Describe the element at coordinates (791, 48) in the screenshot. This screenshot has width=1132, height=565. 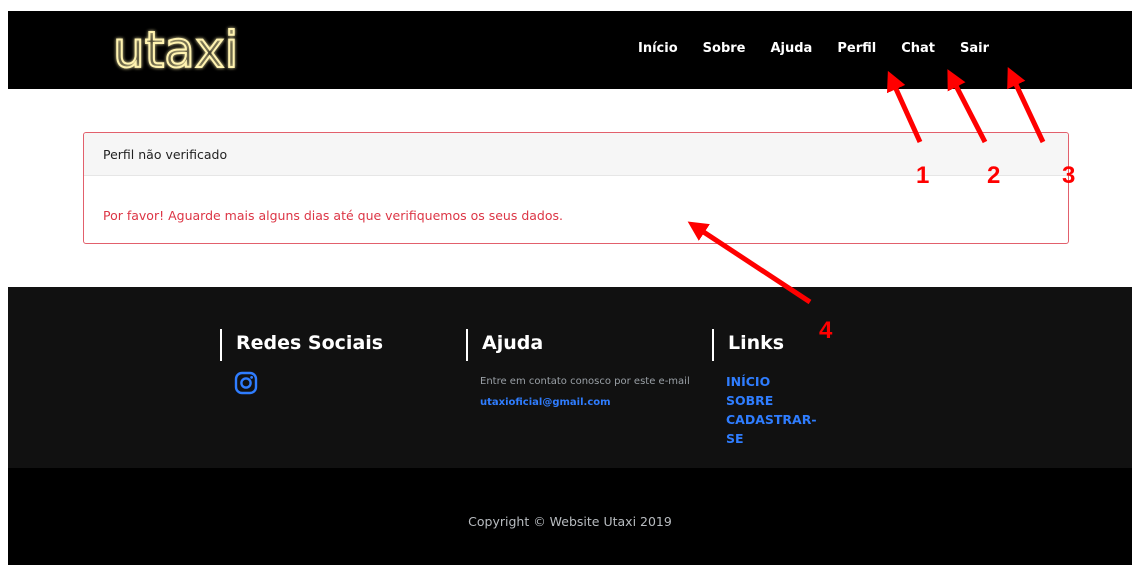
I see `nav-link-ajuda: Ajuda` at that location.